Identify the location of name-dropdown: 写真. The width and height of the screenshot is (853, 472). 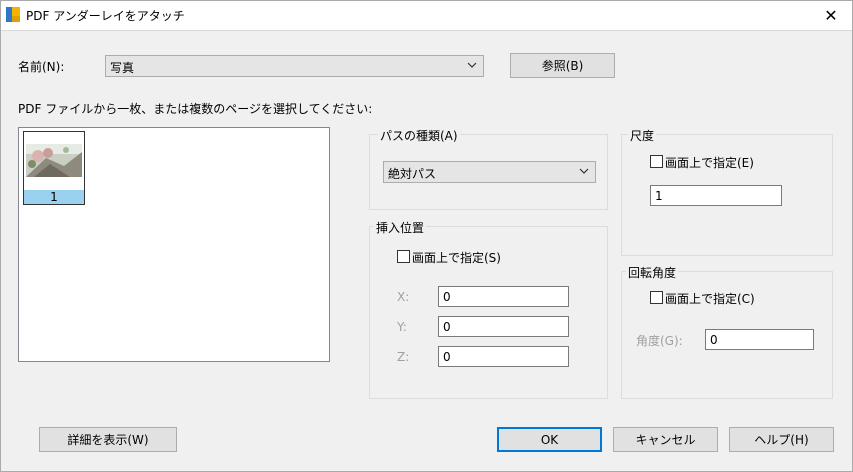
(294, 66).